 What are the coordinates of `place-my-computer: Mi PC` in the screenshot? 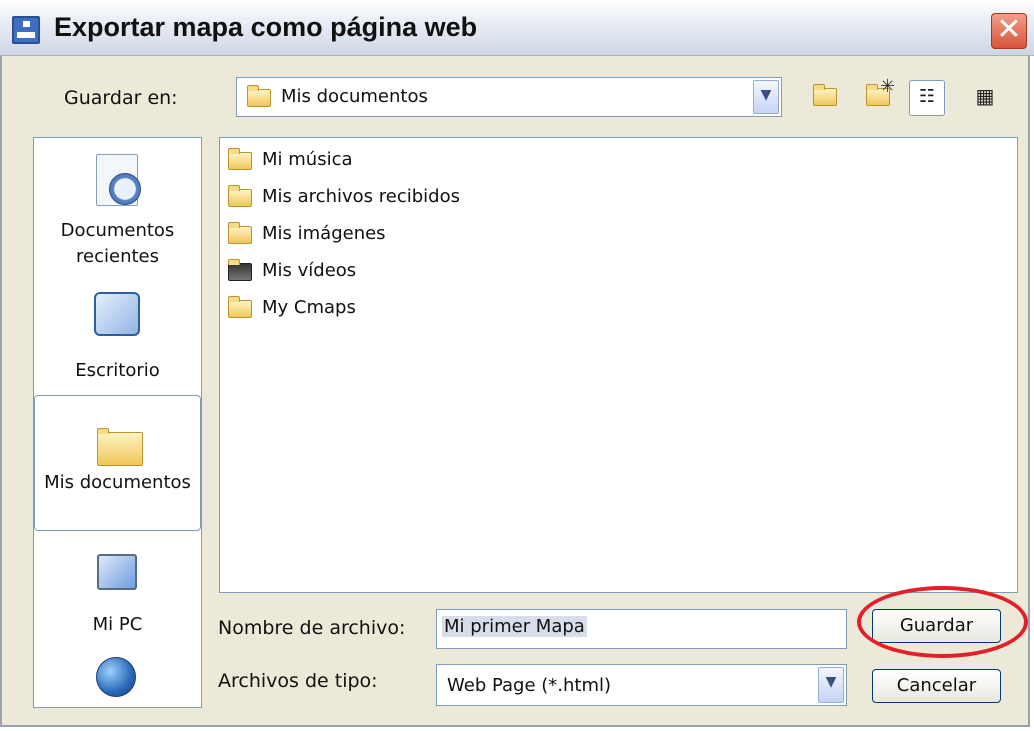 It's located at (117, 593).